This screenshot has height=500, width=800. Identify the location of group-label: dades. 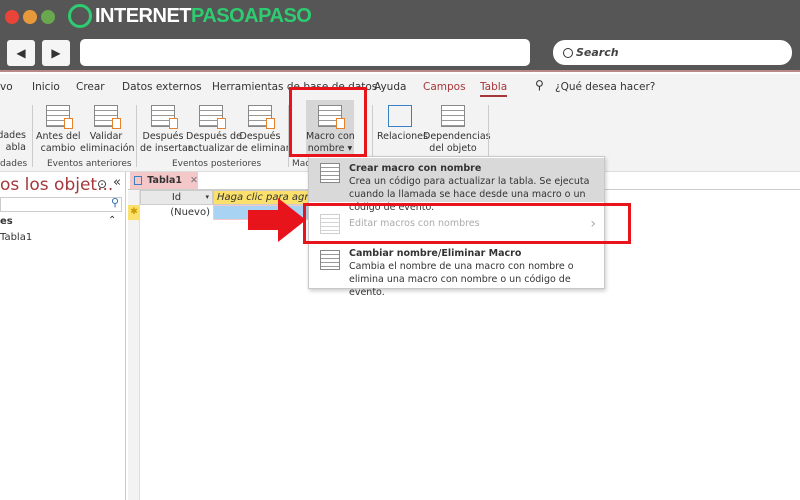
(14, 164).